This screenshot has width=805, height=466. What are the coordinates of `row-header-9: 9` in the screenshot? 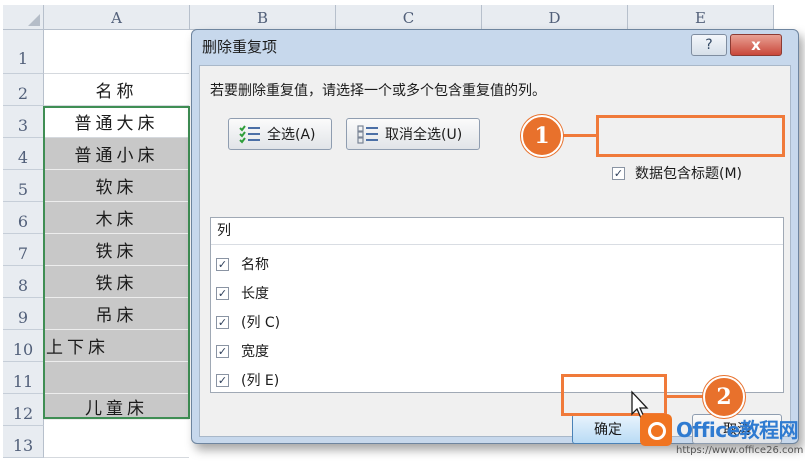 It's located at (23, 314).